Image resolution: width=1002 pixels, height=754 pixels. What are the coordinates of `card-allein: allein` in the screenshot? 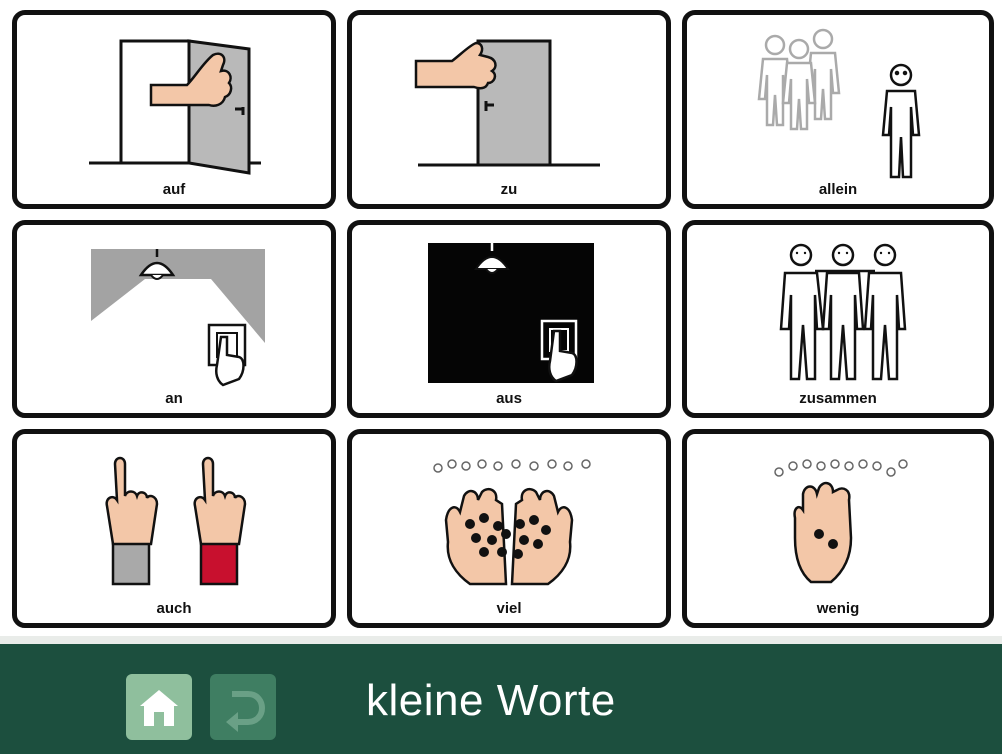 It's located at (838, 109).